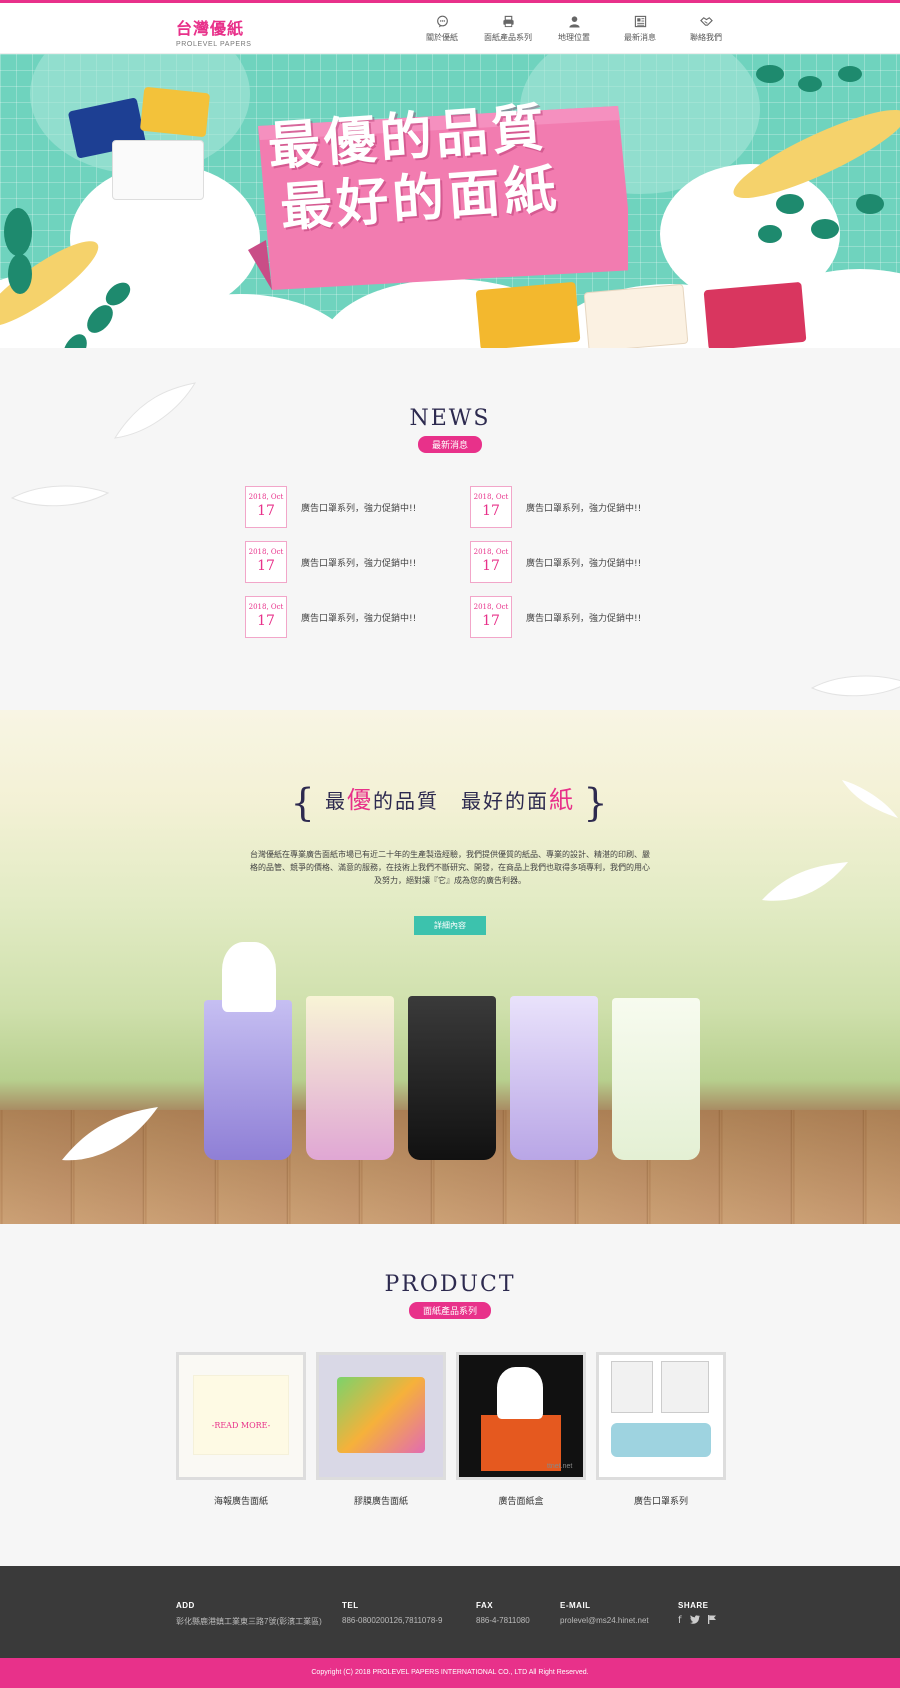  What do you see at coordinates (574, 22) in the screenshot?
I see `person-icon` at bounding box center [574, 22].